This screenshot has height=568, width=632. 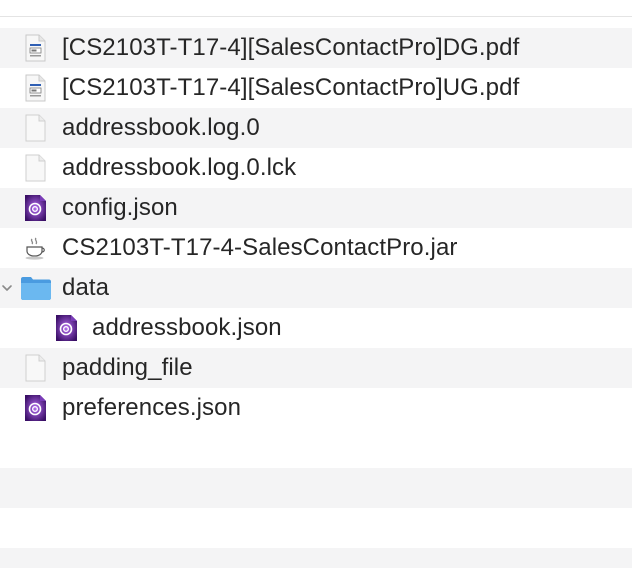 What do you see at coordinates (35, 248) in the screenshot?
I see `java-coffee-cup-icon` at bounding box center [35, 248].